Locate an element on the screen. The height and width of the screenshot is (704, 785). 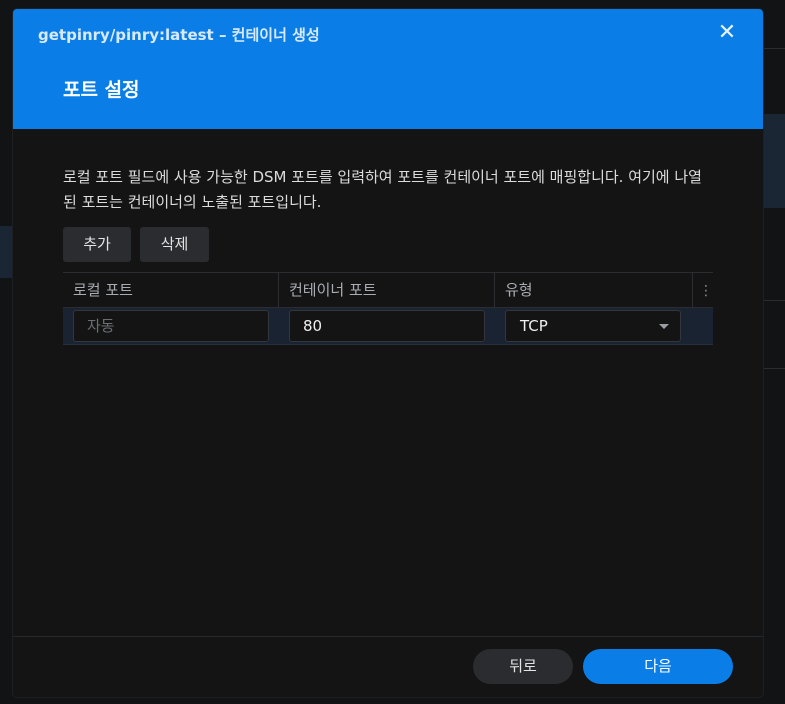
column-header-local-port: 로컬 포트 is located at coordinates (171, 290).